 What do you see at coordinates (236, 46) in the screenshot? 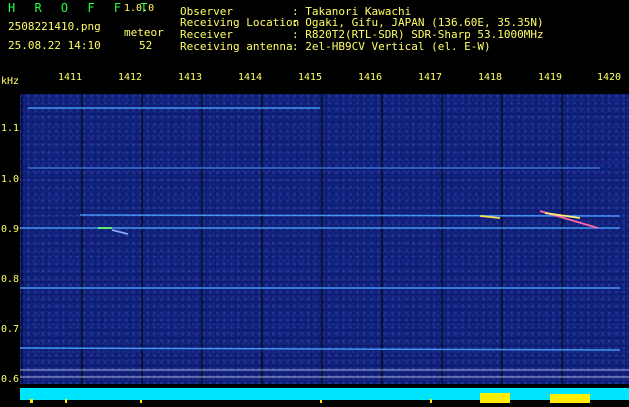
I see `antenna-label: Receiving antenna` at bounding box center [236, 46].